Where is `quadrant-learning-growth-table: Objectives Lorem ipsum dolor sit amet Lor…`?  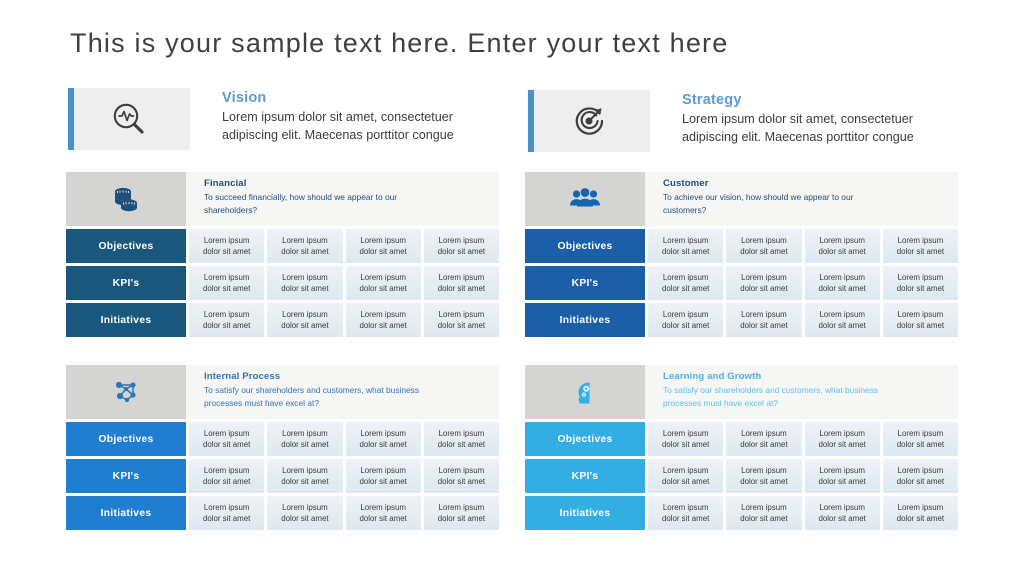 quadrant-learning-growth-table: Objectives Lorem ipsum dolor sit amet Lor… is located at coordinates (741, 476).